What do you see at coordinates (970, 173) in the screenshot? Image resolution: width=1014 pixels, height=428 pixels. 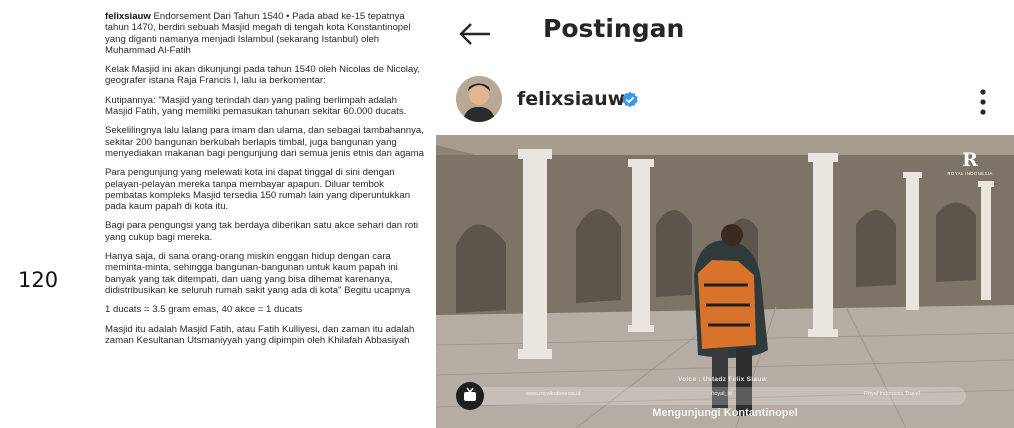 I see `logo-text: ROYAL INDONESIA` at bounding box center [970, 173].